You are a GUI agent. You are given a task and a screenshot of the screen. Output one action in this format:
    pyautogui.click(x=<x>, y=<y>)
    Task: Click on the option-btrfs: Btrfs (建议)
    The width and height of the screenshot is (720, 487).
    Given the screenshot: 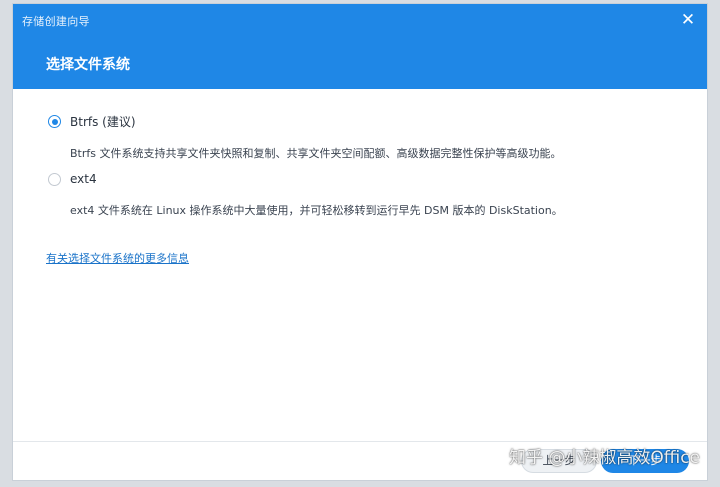 What is the action you would take?
    pyautogui.click(x=92, y=121)
    